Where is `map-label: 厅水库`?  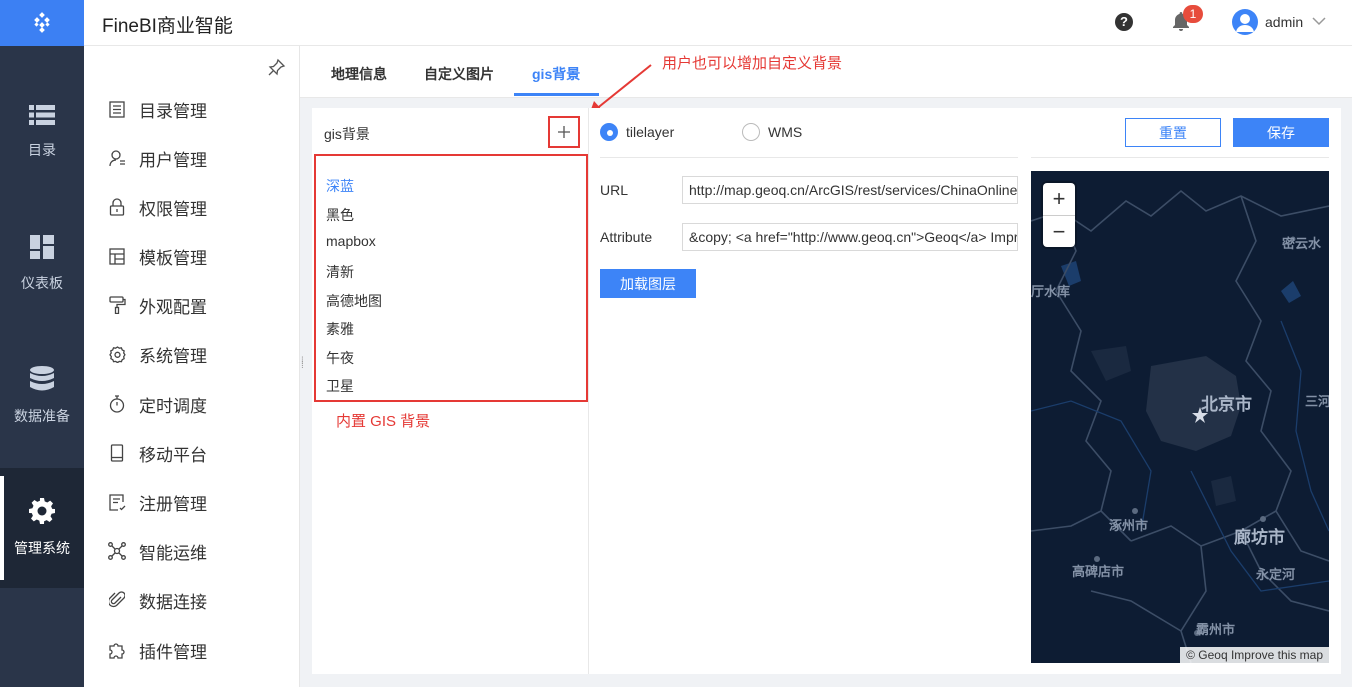 map-label: 厅水库 is located at coordinates (1051, 291).